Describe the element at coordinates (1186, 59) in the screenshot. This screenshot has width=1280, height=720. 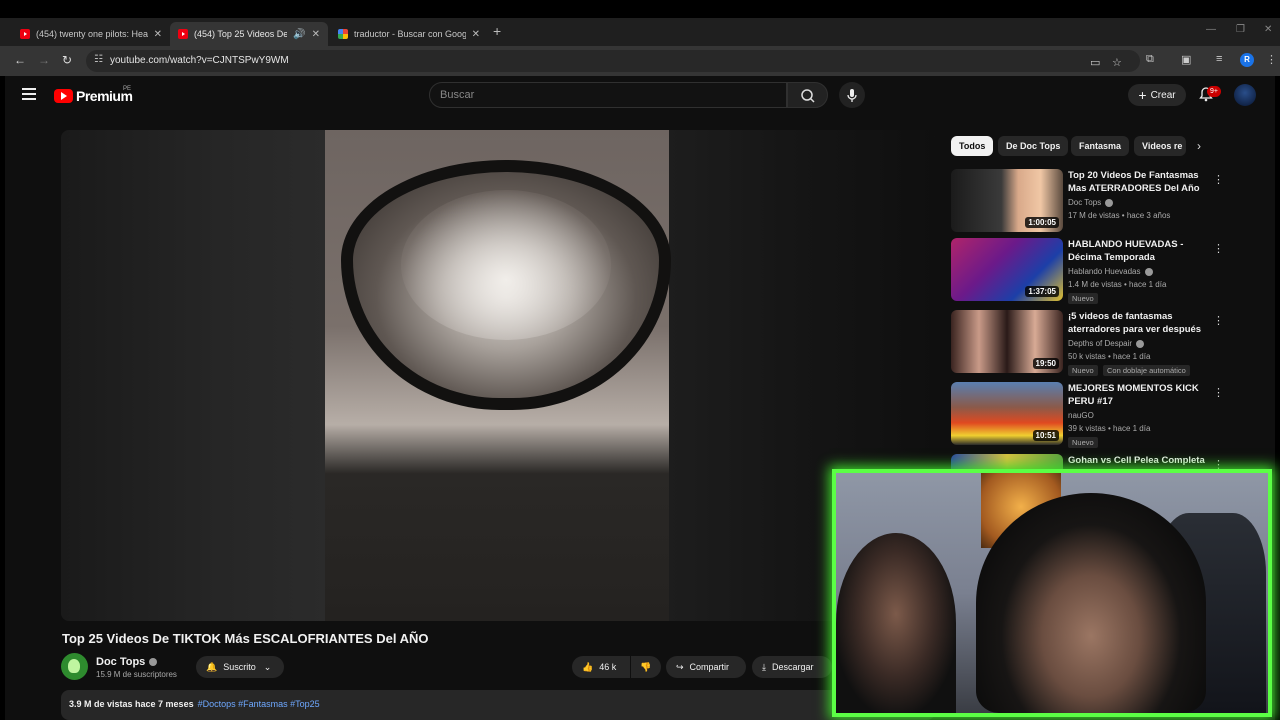
I see `side-panel-icon: ▣` at that location.